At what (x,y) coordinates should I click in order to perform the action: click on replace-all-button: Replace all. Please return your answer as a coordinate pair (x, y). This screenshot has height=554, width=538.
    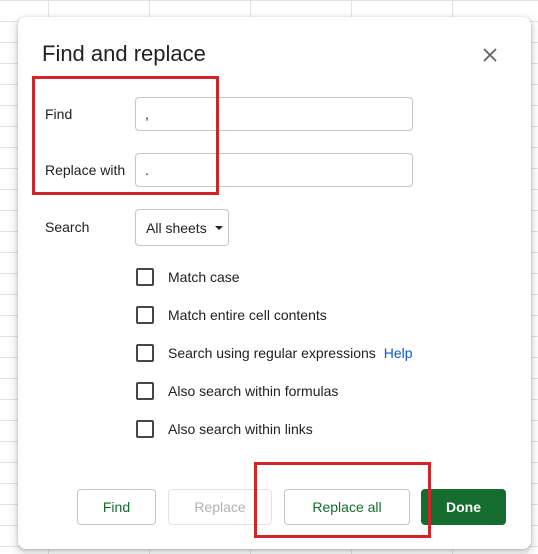
    Looking at the image, I should click on (347, 507).